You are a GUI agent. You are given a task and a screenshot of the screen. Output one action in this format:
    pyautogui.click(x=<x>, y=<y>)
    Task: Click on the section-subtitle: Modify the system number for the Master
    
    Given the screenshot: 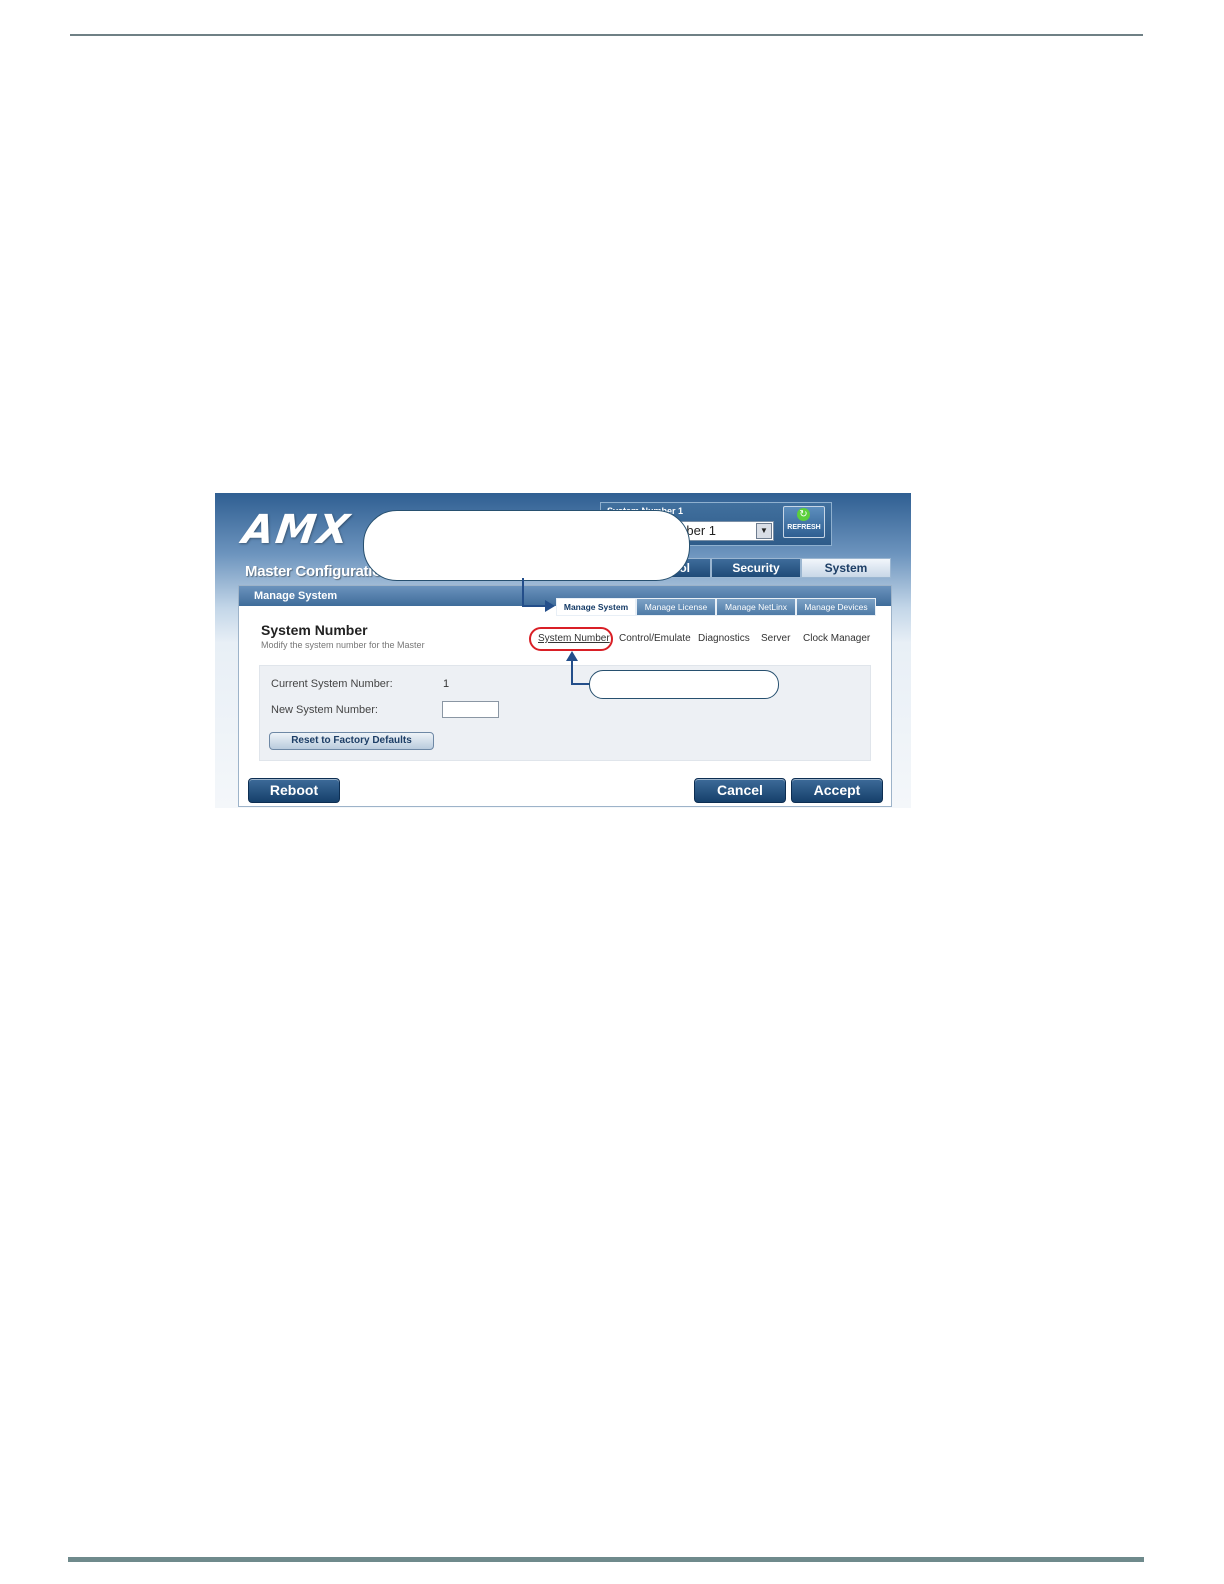 What is the action you would take?
    pyautogui.click(x=343, y=645)
    